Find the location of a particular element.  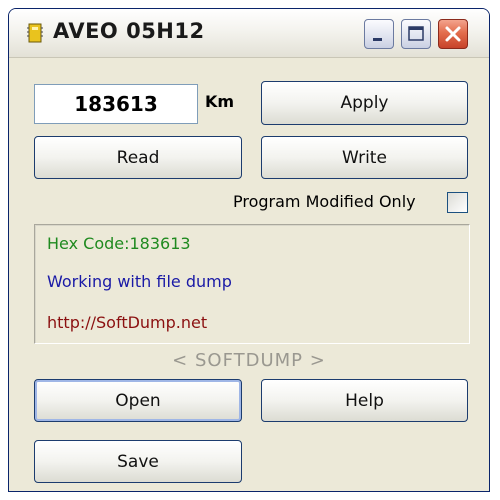

apply-button-label: Apply is located at coordinates (364, 103).